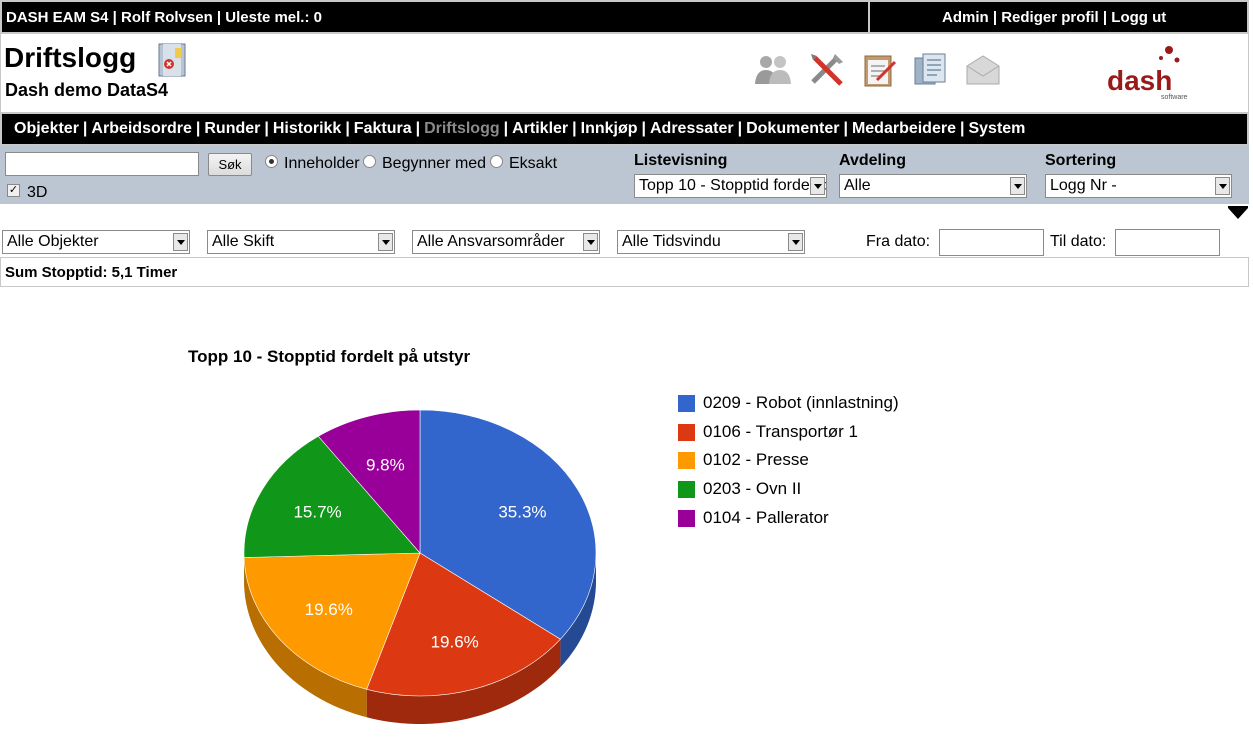 The image size is (1253, 741). I want to click on nav-item-arbeidsordre: Arbeidsordre, so click(141, 128).